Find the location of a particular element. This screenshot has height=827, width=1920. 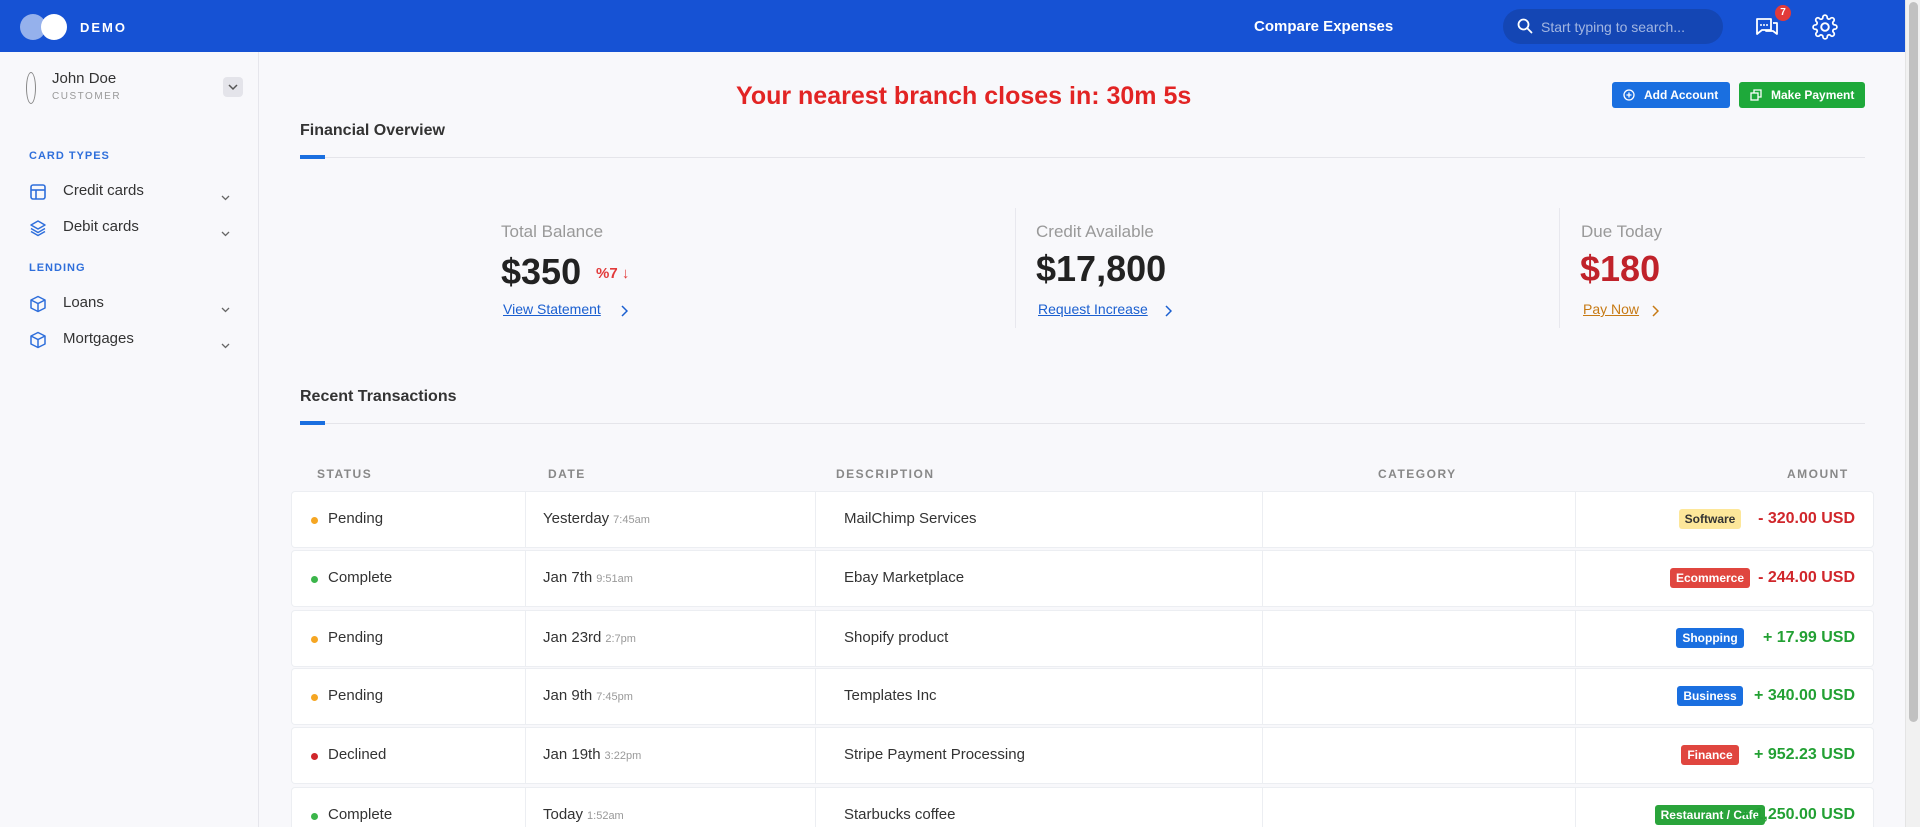

credit-available-label: Credit Available is located at coordinates (1095, 231).